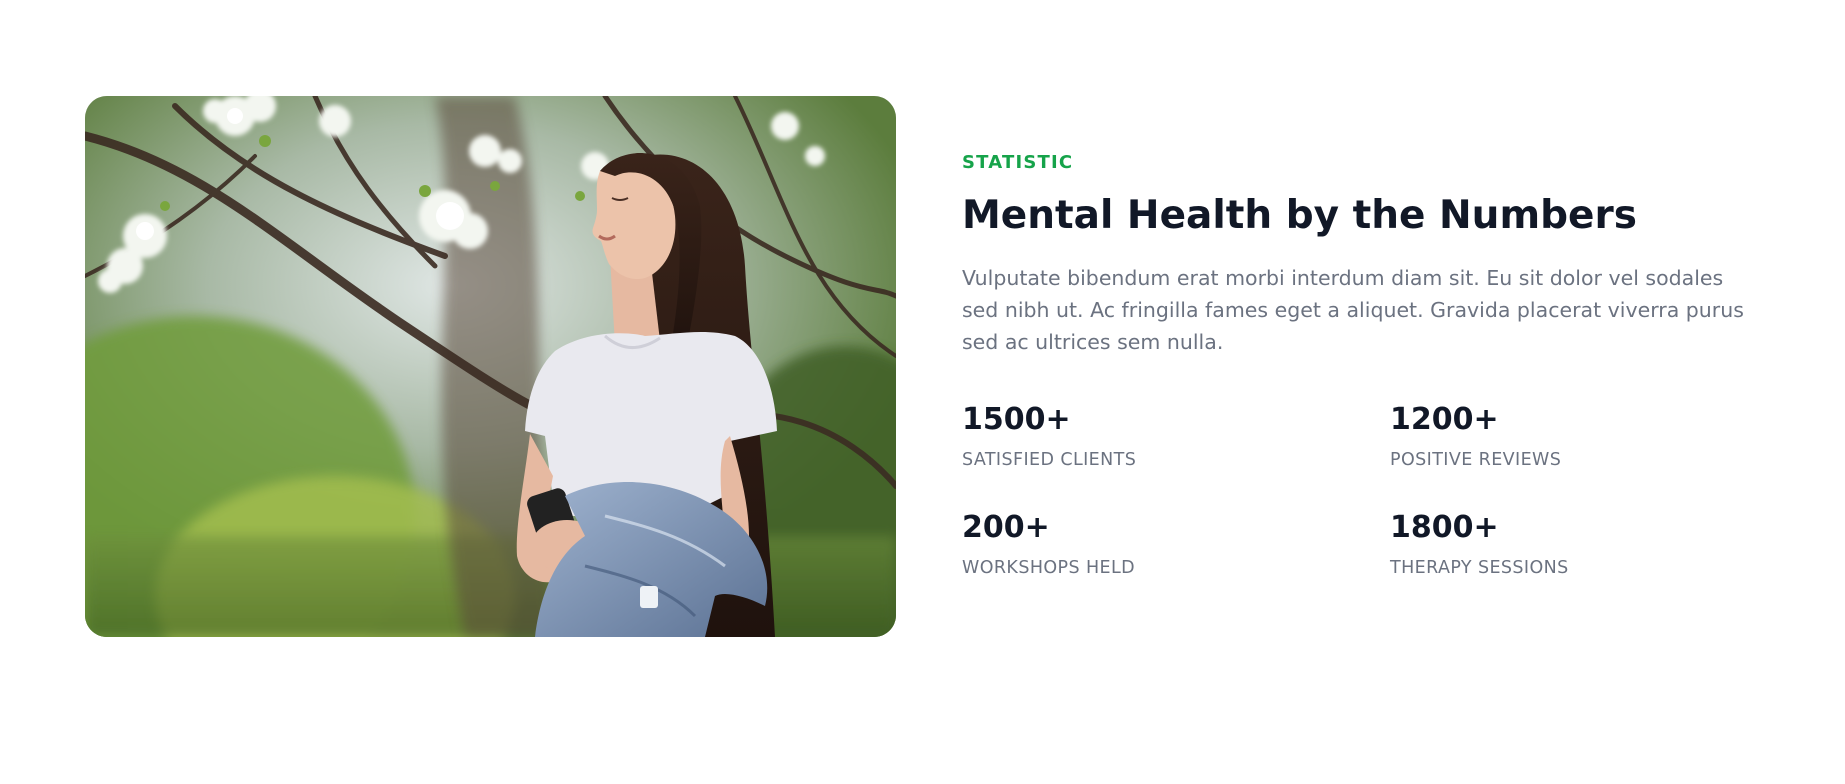 The width and height of the screenshot is (1845, 784). Describe the element at coordinates (1049, 568) in the screenshot. I see `stat-label: WORKSHOPS HELD` at that location.